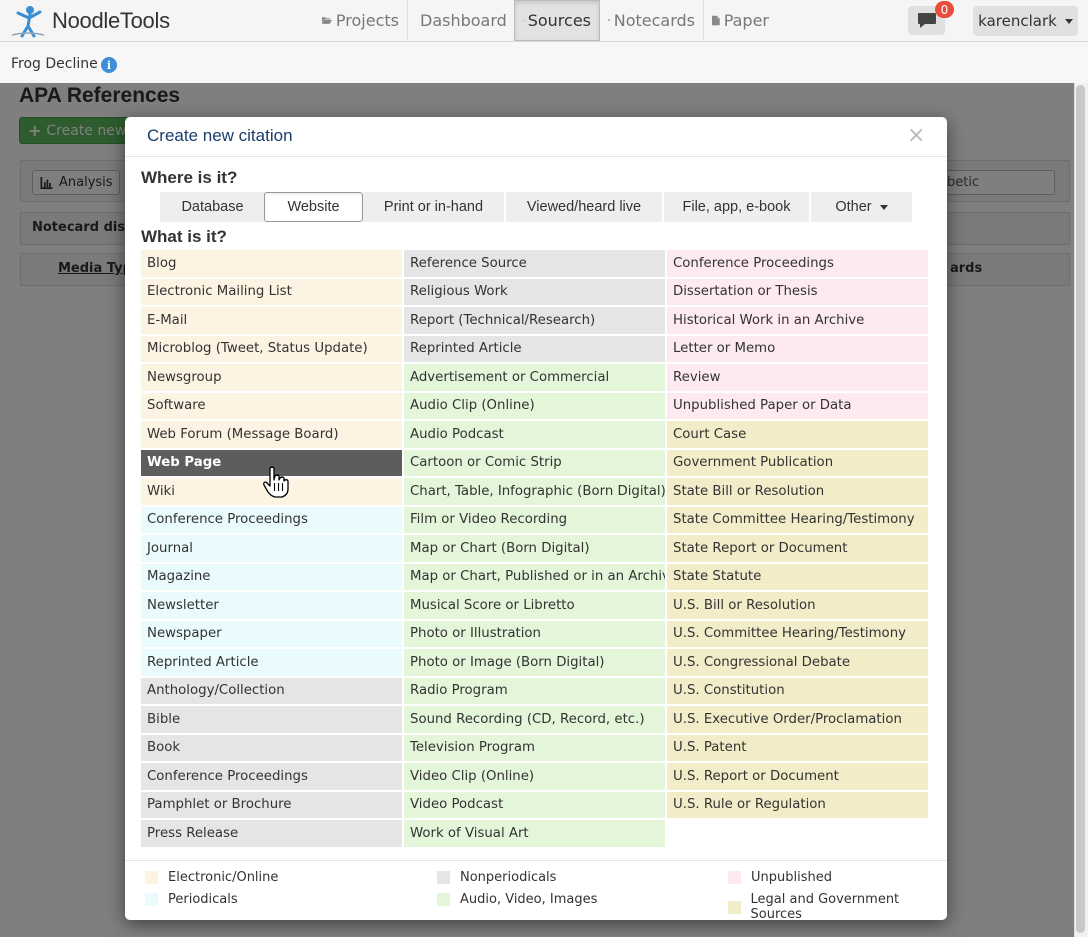 The width and height of the screenshot is (1088, 937). Describe the element at coordinates (797, 662) in the screenshot. I see `citation-type-option: U.S. Congressional Debate` at that location.